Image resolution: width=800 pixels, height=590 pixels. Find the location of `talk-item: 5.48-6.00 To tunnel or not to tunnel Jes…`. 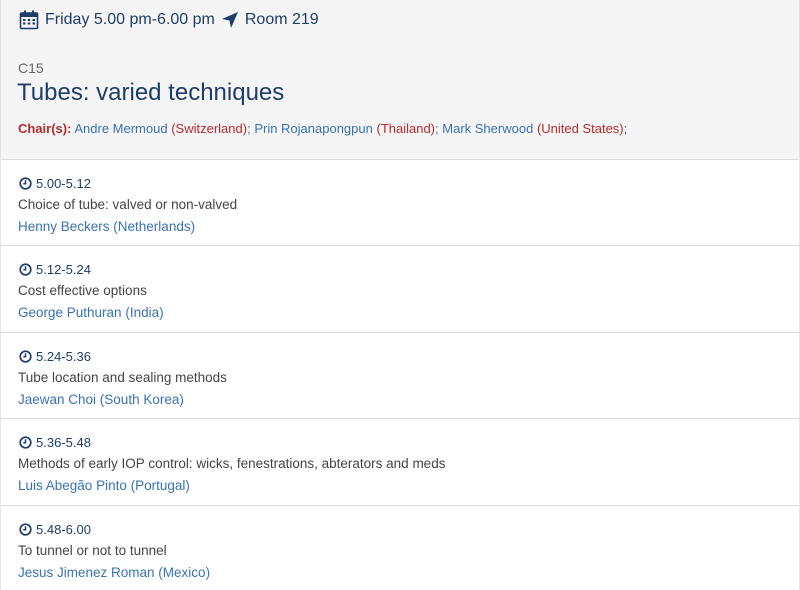

talk-item: 5.48-6.00 To tunnel or not to tunnel Jes… is located at coordinates (400, 548).